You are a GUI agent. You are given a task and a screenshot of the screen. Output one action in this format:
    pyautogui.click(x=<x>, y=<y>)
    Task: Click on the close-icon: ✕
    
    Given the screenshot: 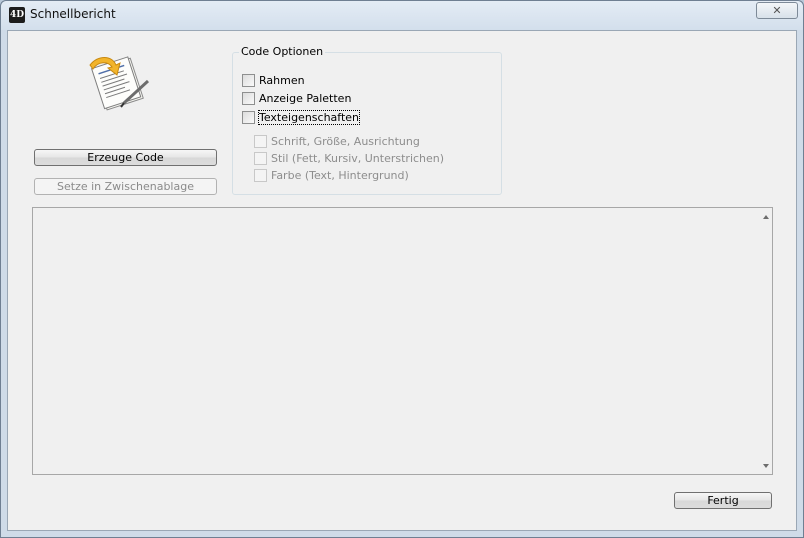 What is the action you would take?
    pyautogui.click(x=777, y=10)
    